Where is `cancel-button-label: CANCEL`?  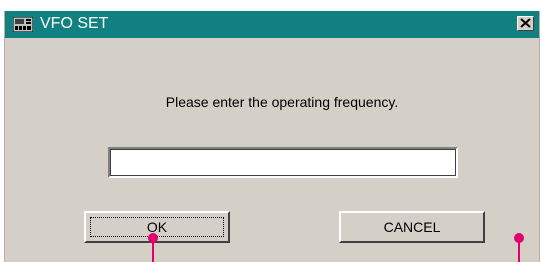 cancel-button-label: CANCEL is located at coordinates (412, 227).